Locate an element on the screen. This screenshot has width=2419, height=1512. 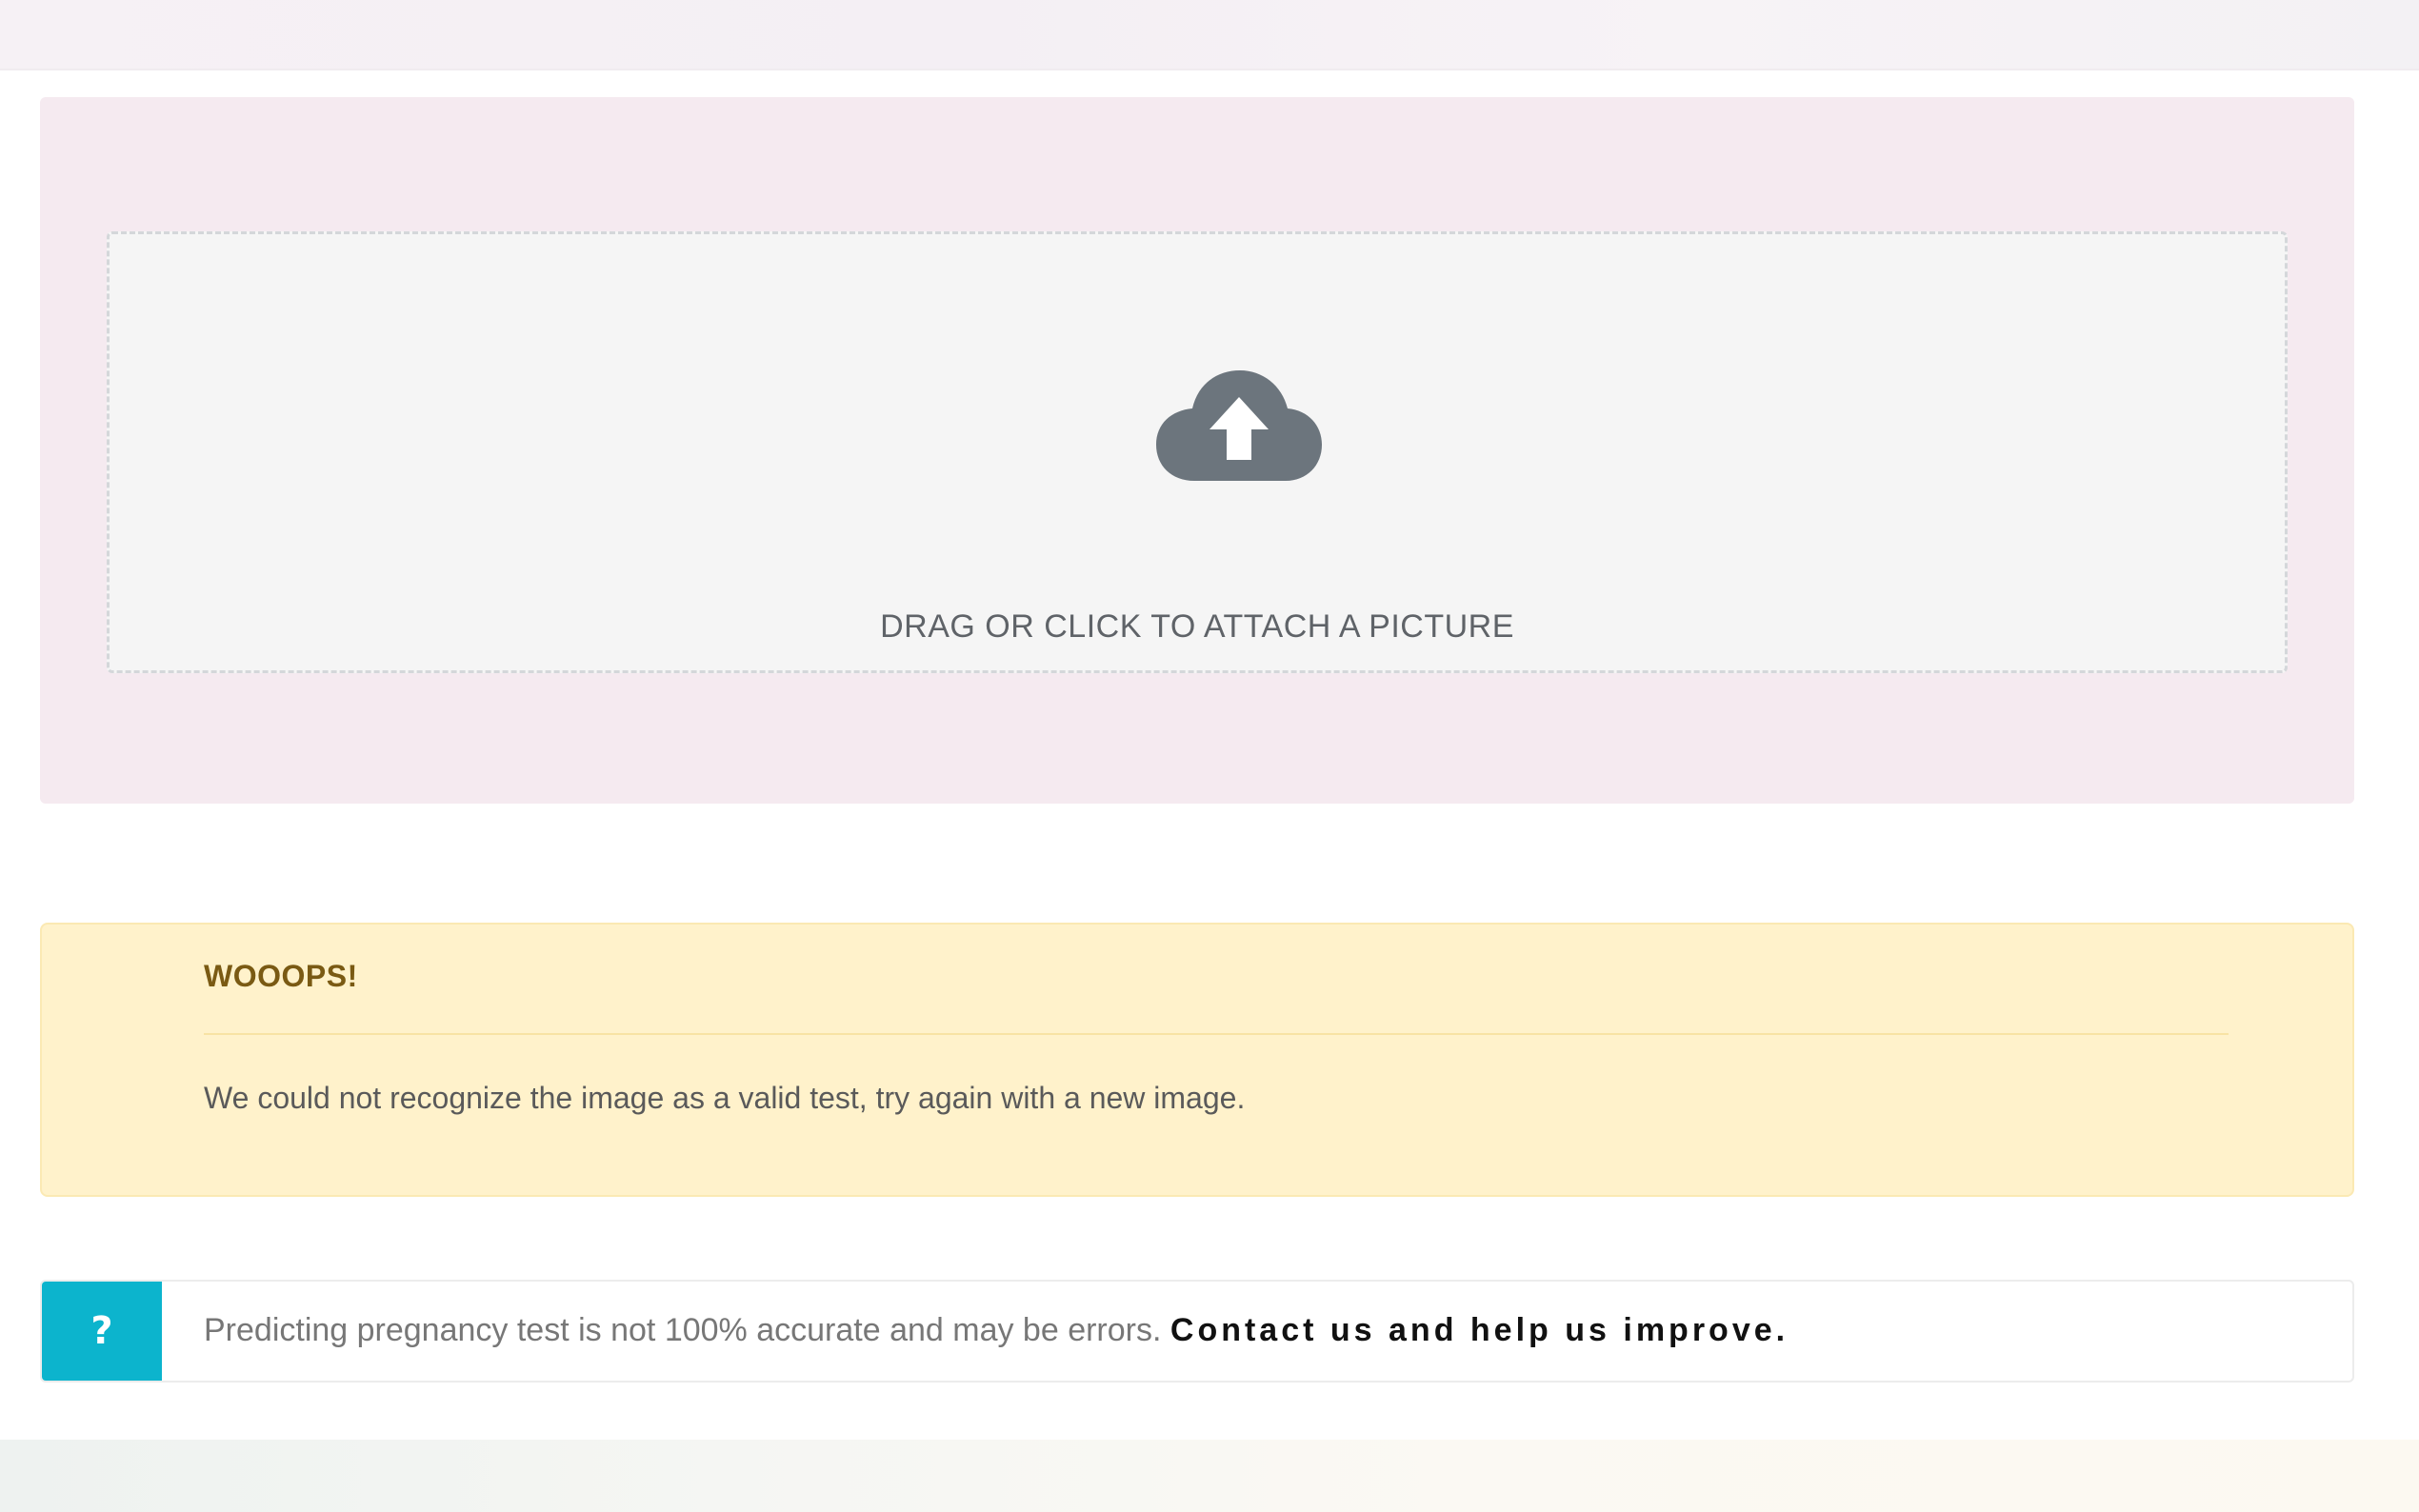
top-header-band is located at coordinates (1209, 35).